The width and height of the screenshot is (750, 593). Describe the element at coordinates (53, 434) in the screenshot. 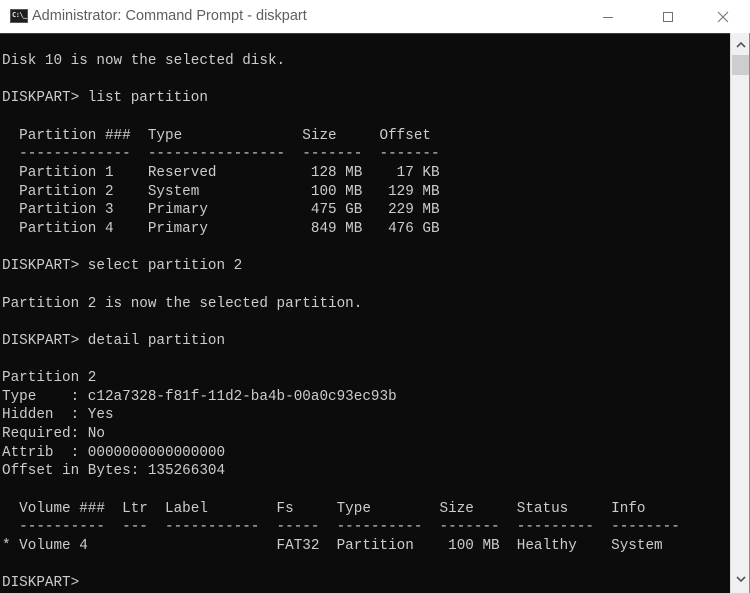

I see `console-line: Required: No` at that location.